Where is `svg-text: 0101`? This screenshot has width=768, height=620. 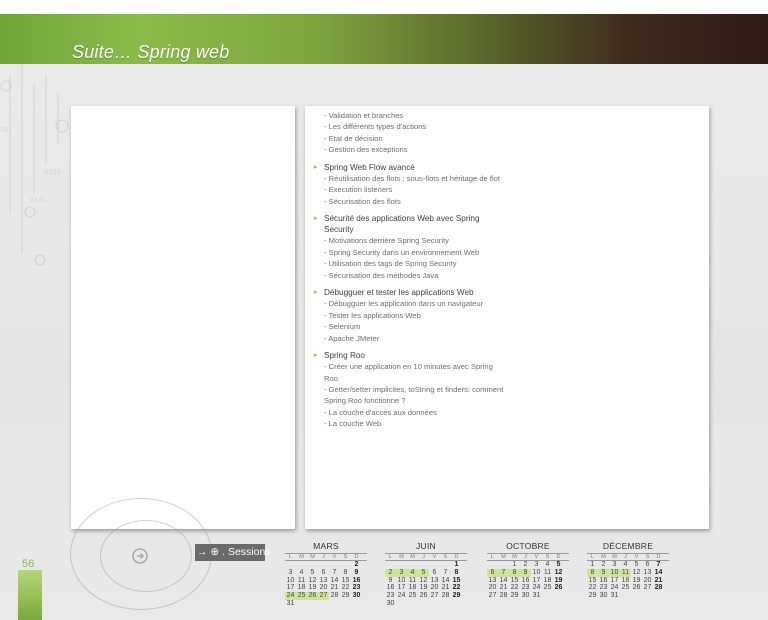 svg-text: 0101 is located at coordinates (52, 173).